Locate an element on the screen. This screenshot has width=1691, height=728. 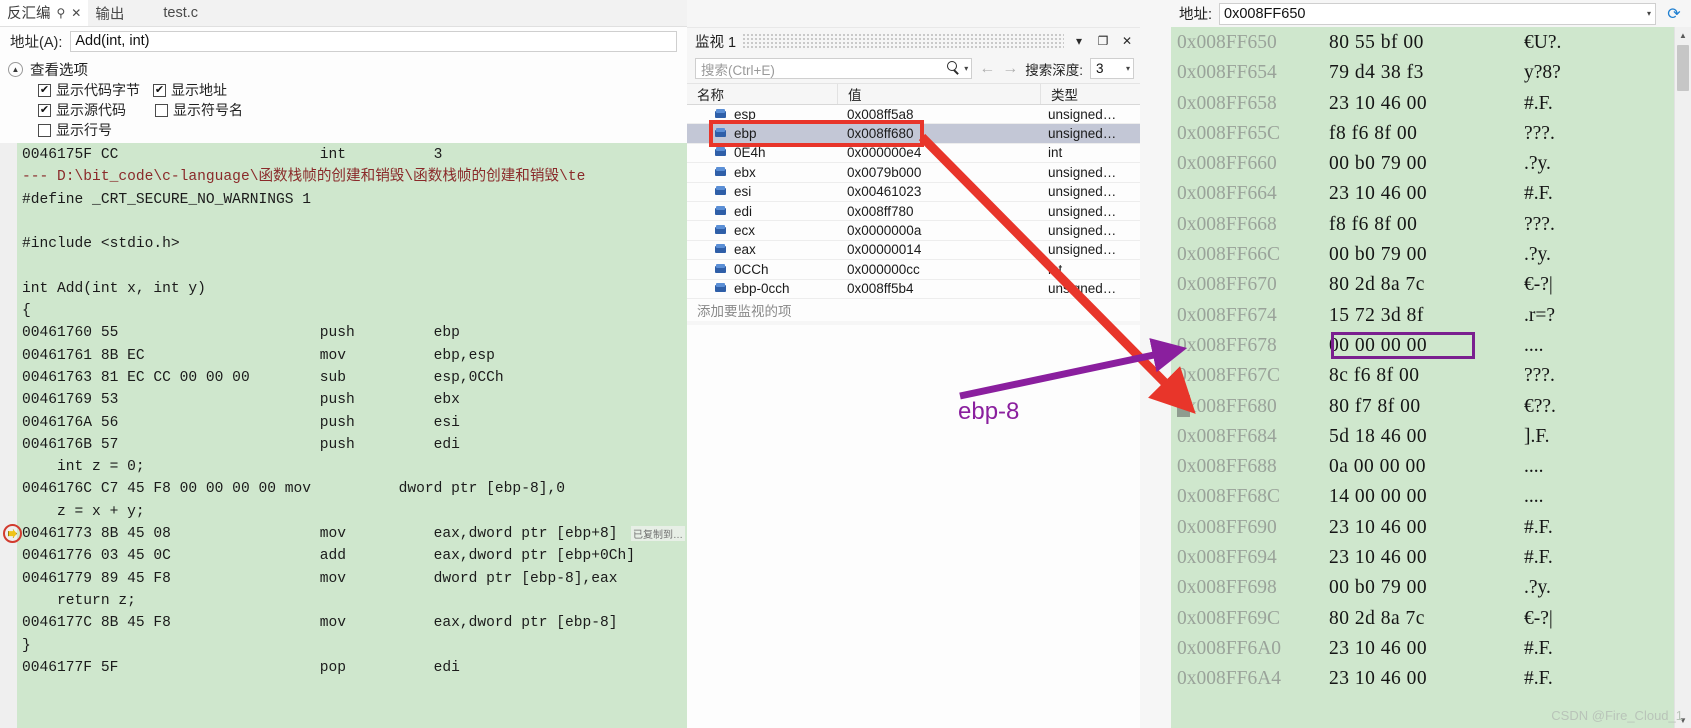
refresh-icon: ⟳ is located at coordinates (1674, 14).